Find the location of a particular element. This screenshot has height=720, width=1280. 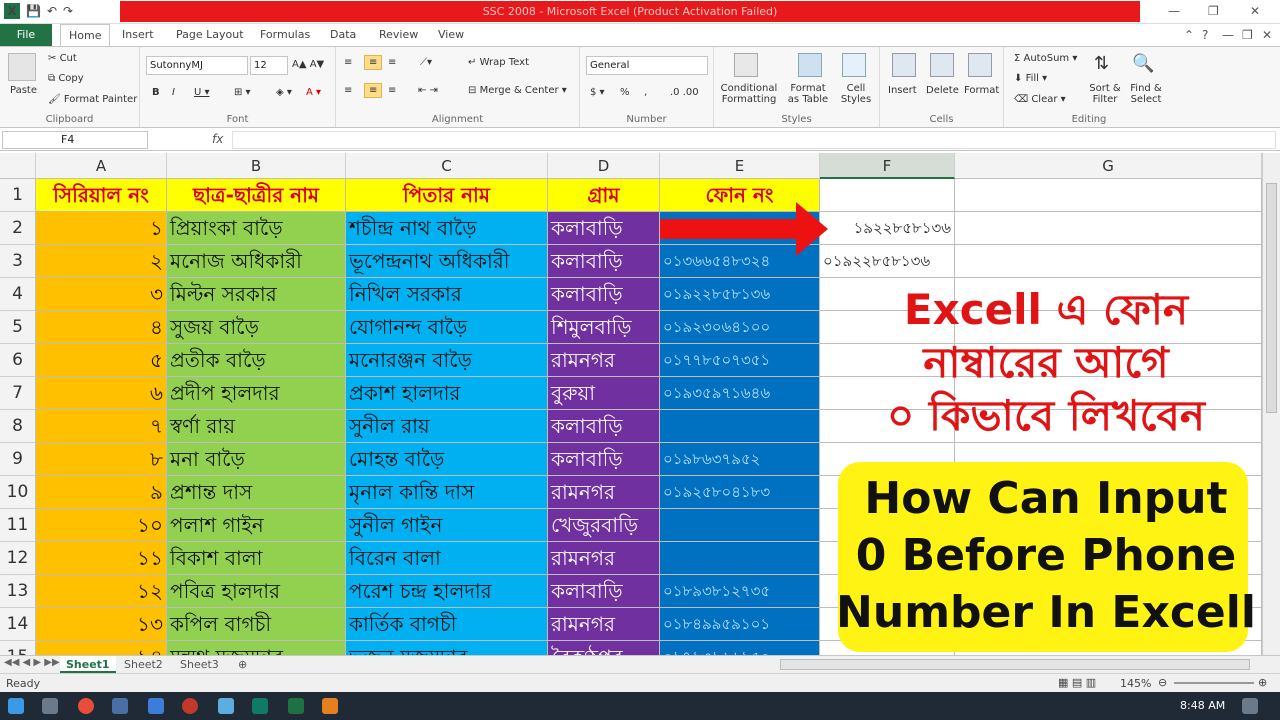

number-format-select: General is located at coordinates (647, 65).